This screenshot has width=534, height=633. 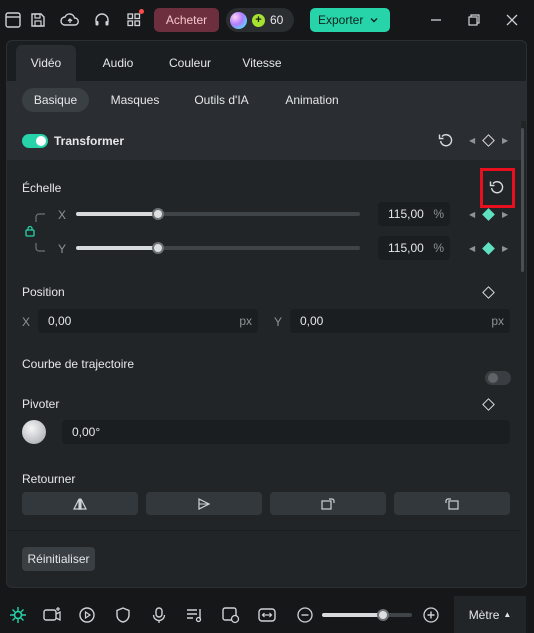 I want to click on subtab-animation-label: Animation, so click(x=312, y=100).